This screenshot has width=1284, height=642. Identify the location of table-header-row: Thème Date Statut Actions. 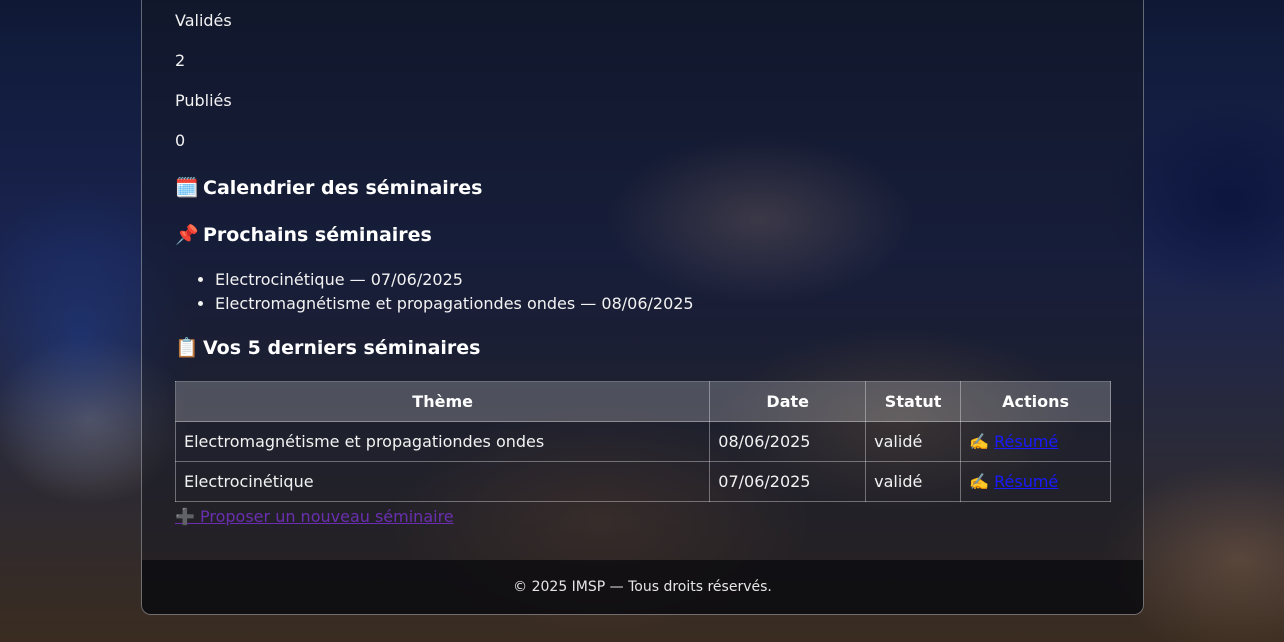
(642, 401).